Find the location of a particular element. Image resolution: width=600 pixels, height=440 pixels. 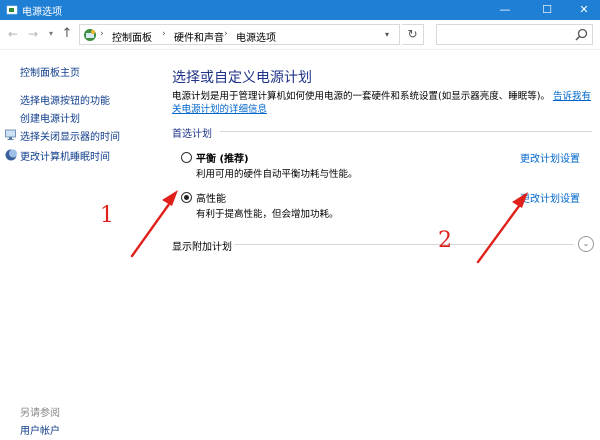

section-divider is located at coordinates (406, 131).